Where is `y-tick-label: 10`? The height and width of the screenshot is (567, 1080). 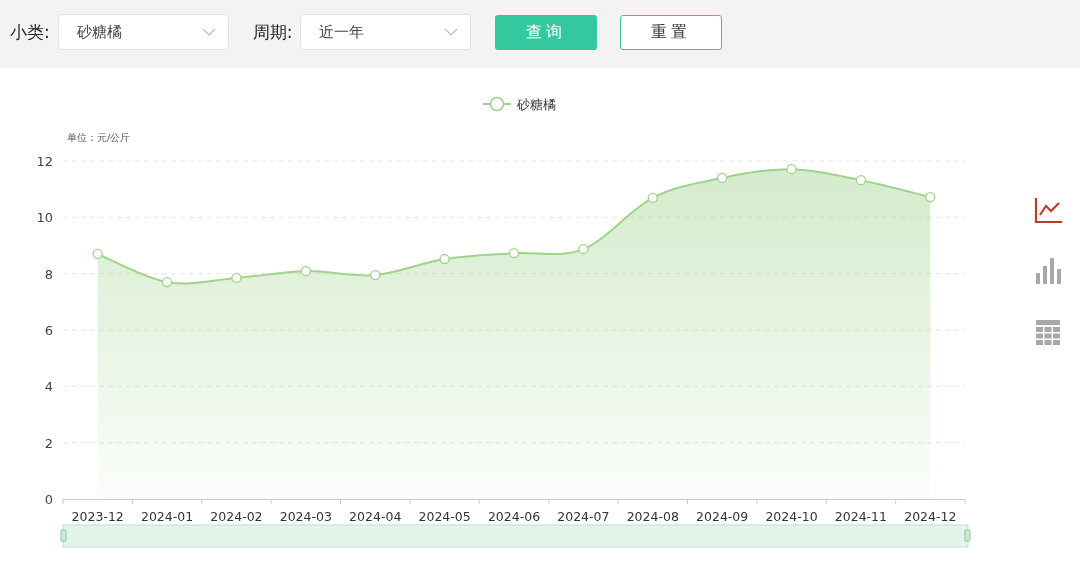 y-tick-label: 10 is located at coordinates (44, 218).